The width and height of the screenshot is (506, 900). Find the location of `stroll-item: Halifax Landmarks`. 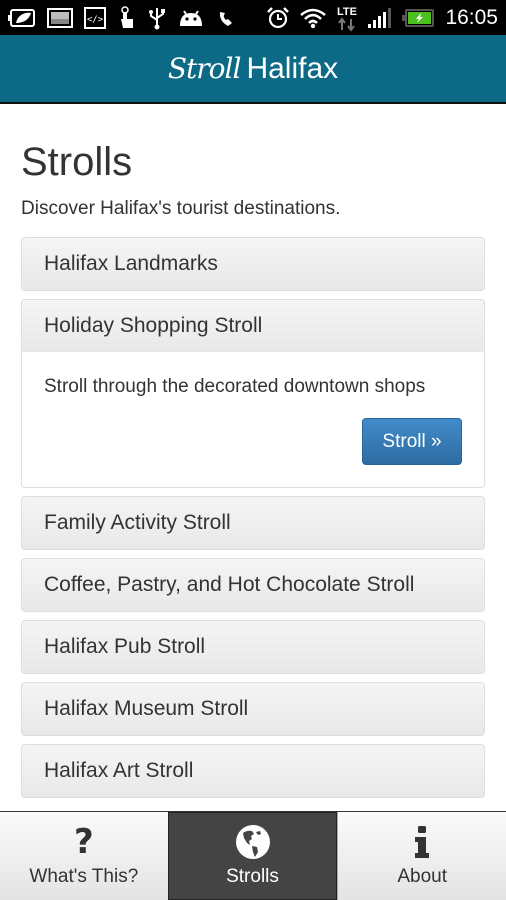

stroll-item: Halifax Landmarks is located at coordinates (253, 264).